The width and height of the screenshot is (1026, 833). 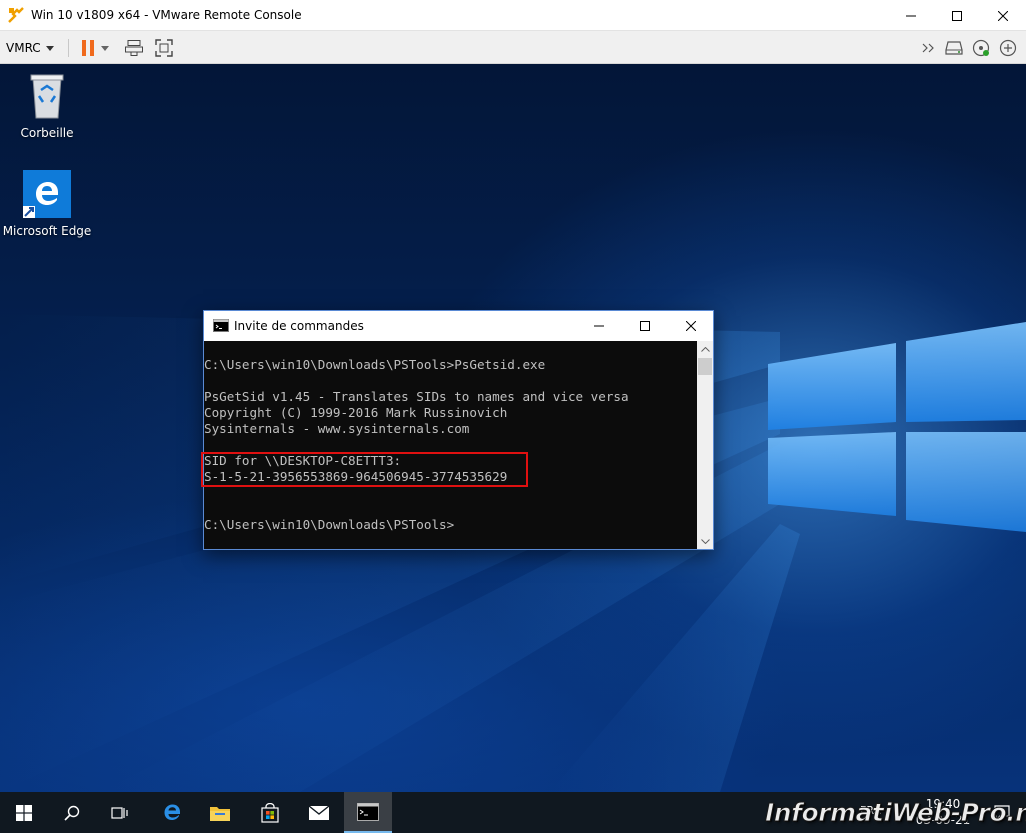 I want to click on minimize-button, so click(x=911, y=15).